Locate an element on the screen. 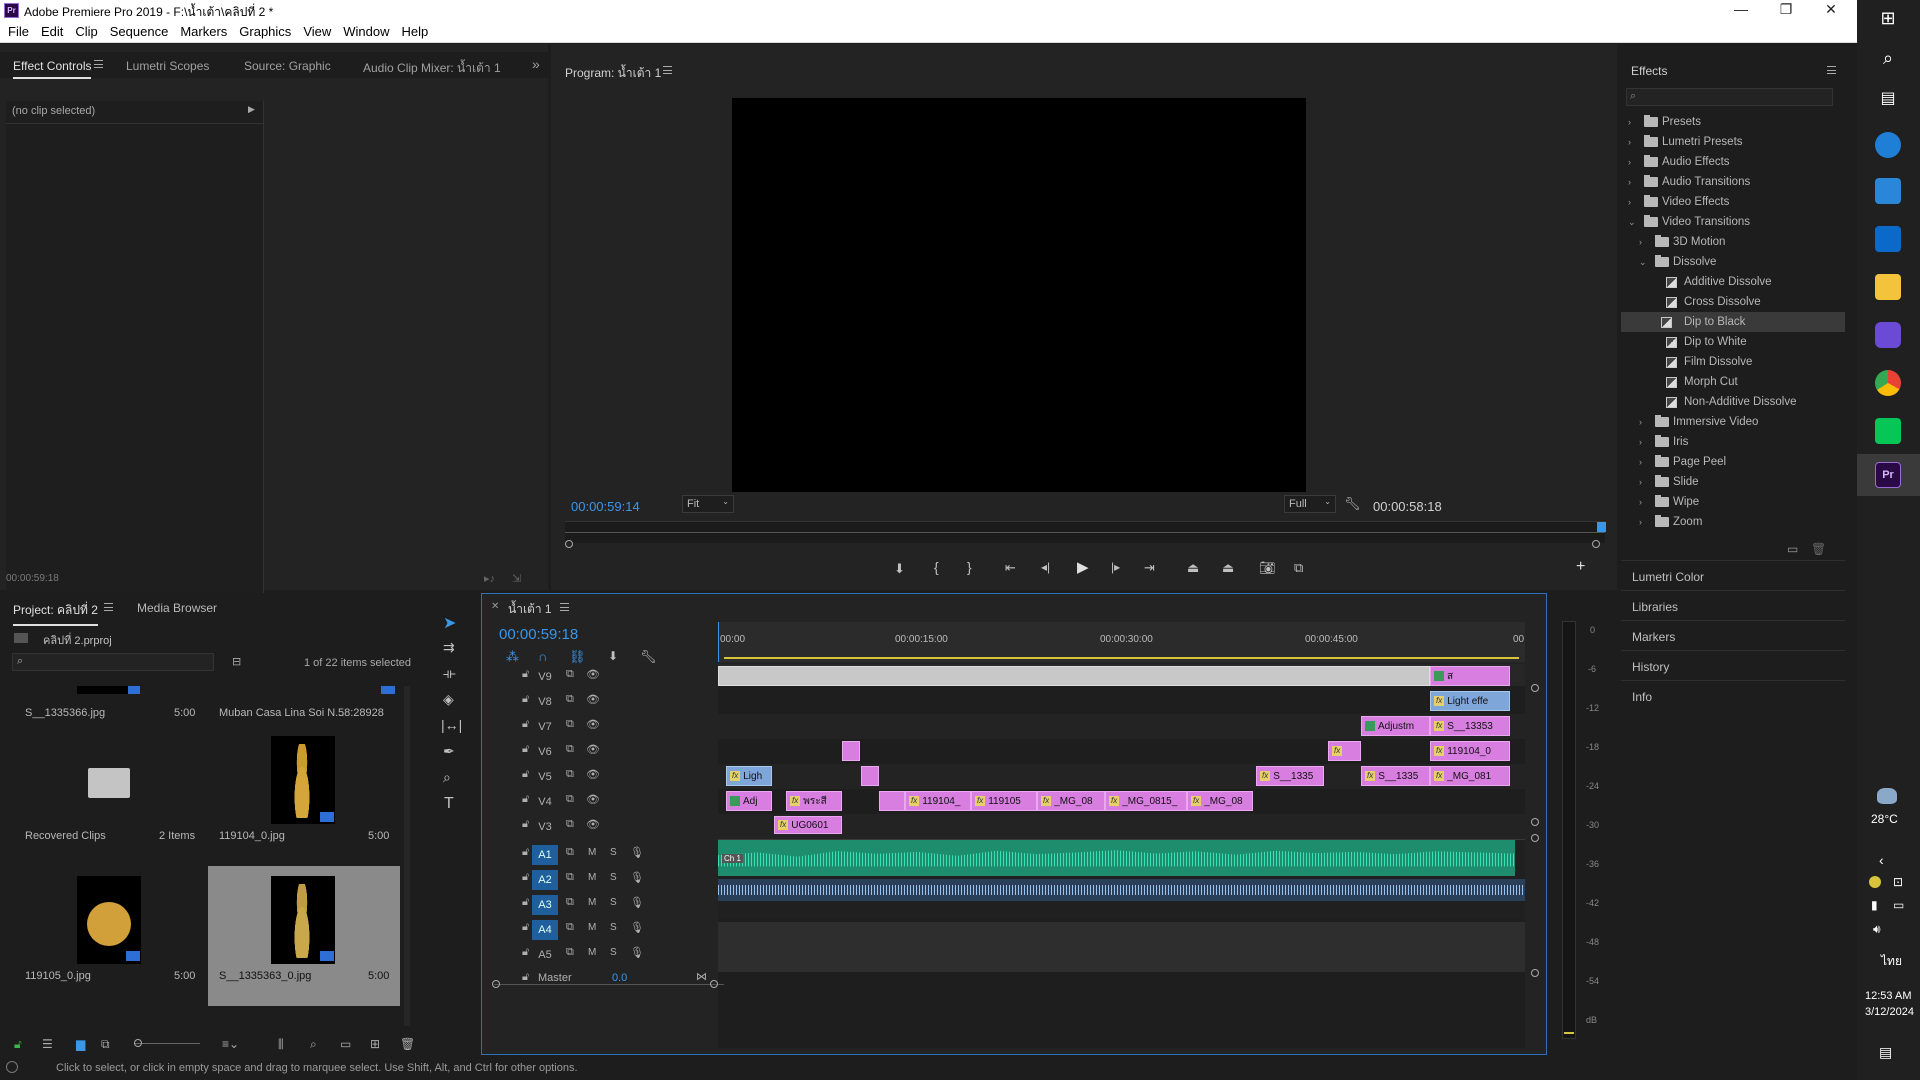  menu-markers: Markers is located at coordinates (203, 30).